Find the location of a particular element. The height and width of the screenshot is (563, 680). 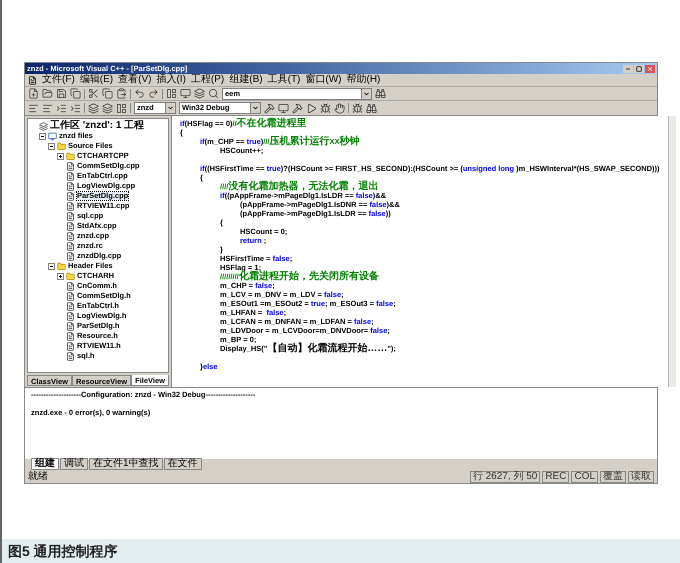

maximize-icon is located at coordinates (639, 68).